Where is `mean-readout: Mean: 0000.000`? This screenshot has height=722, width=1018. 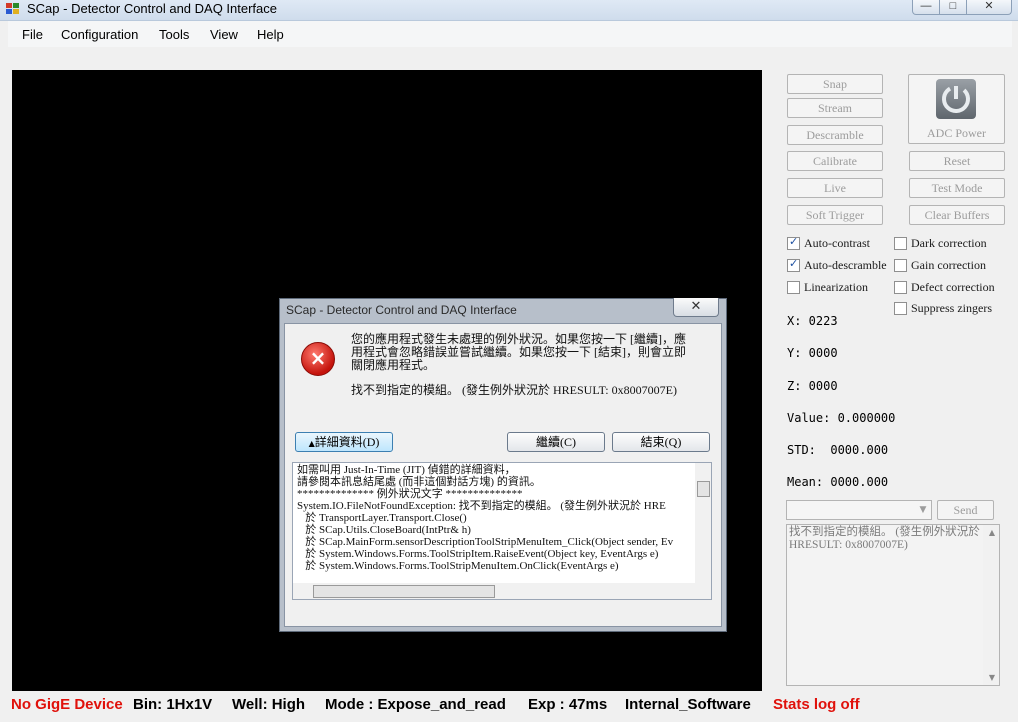 mean-readout: Mean: 0000.000 is located at coordinates (838, 482).